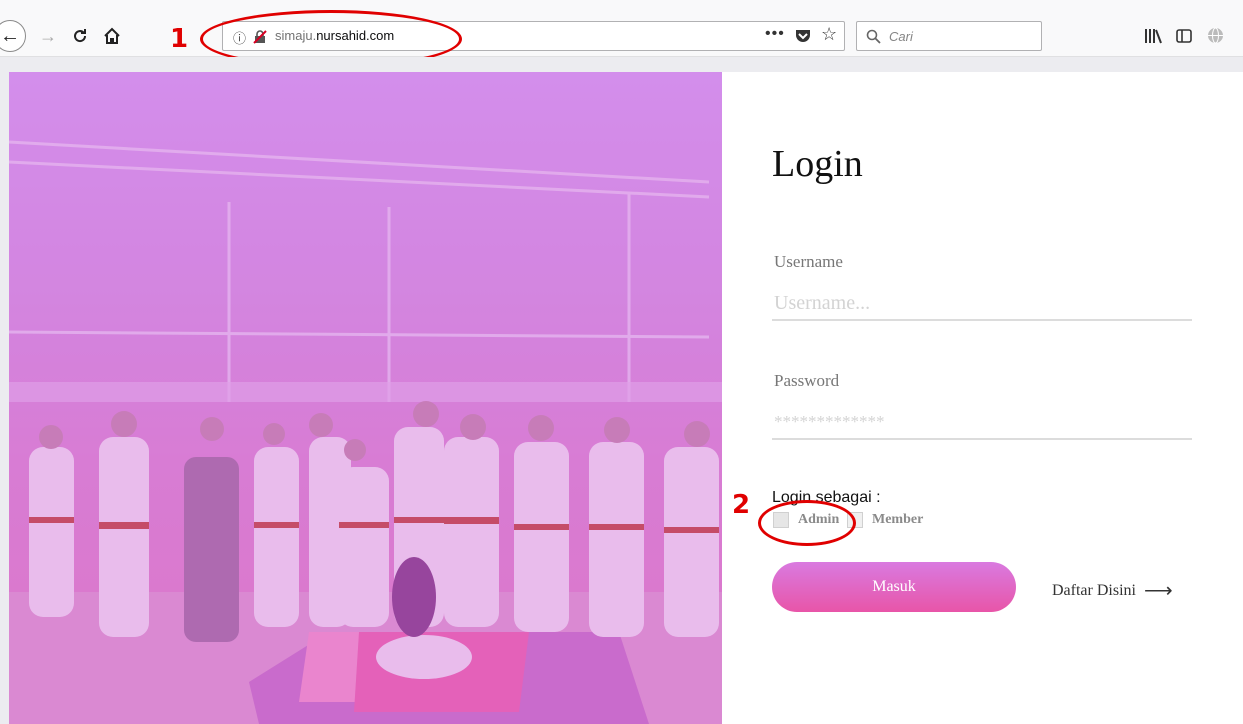 This screenshot has width=1243, height=724. I want to click on forward-arrow-icon: →, so click(48, 36).